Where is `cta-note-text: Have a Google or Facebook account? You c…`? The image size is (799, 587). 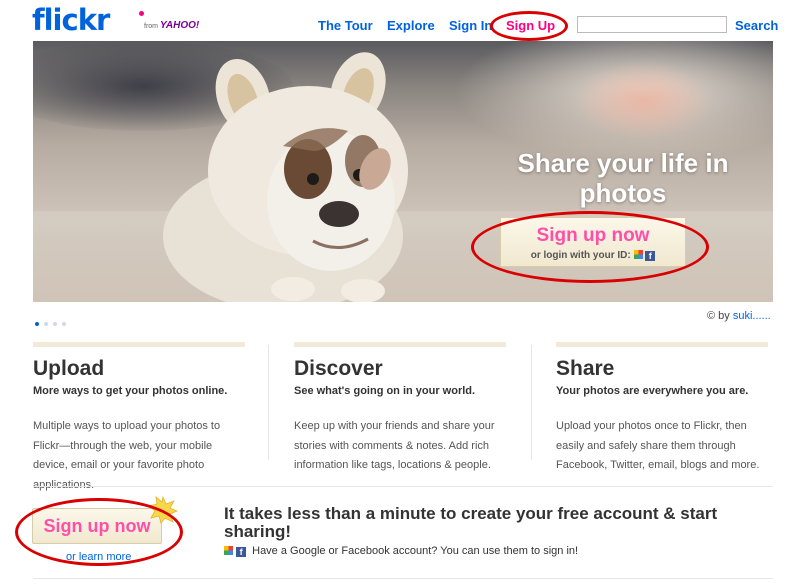 cta-note-text: Have a Google or Facebook account? You c… is located at coordinates (415, 551).